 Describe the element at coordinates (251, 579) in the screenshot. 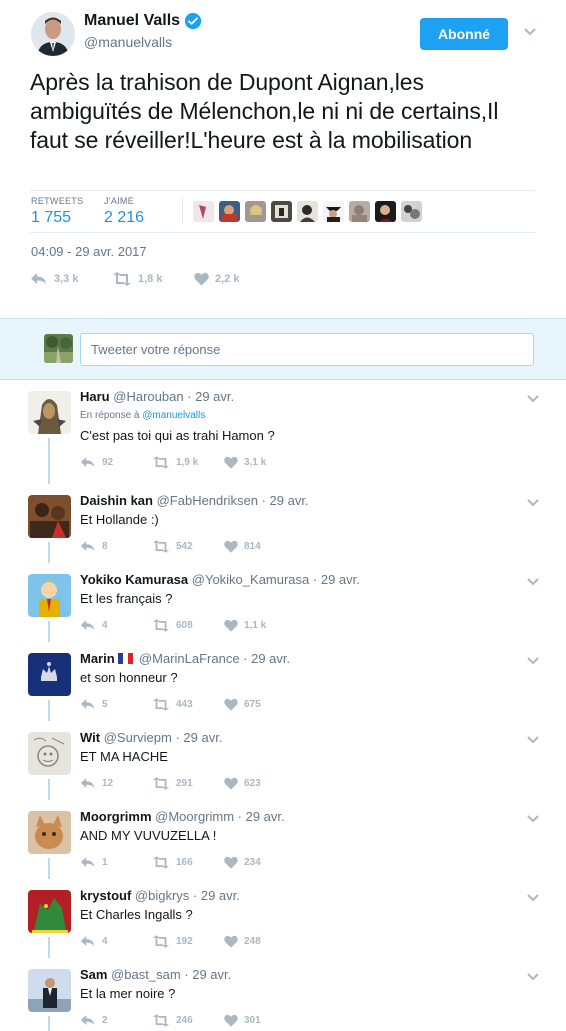

I see `reply-author-handle: @Yokiko_Kamurasa` at that location.